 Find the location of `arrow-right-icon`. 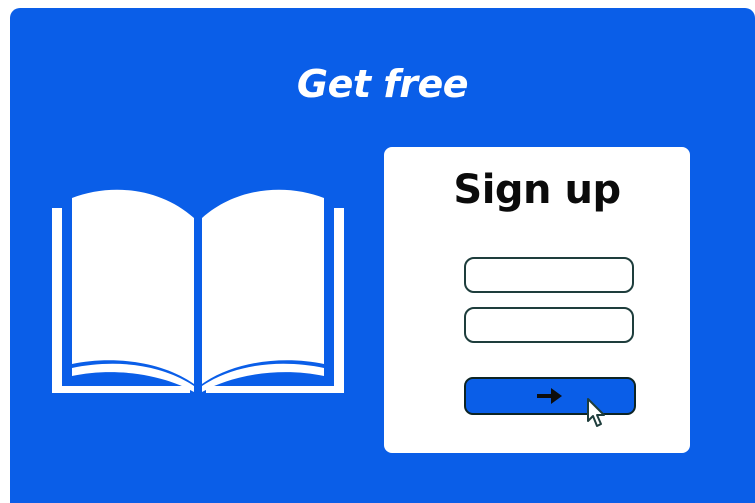

arrow-right-icon is located at coordinates (550, 396).